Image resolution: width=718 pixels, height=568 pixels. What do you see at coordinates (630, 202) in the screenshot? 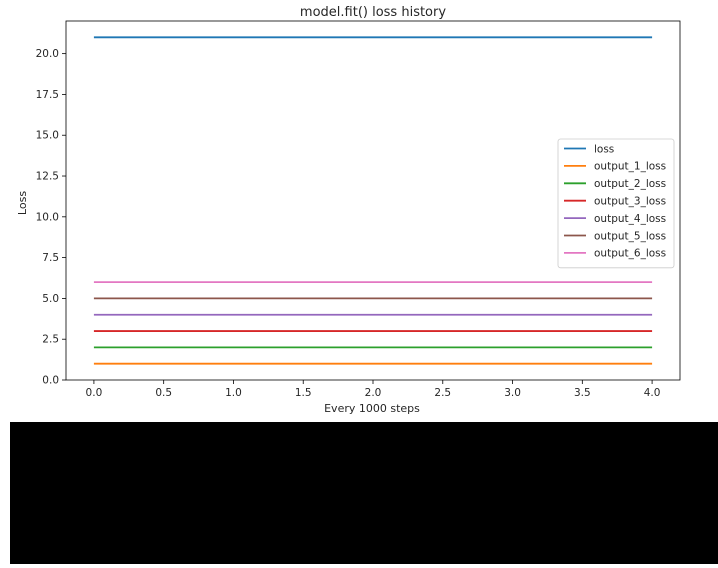
I see `legend-label-output-3-loss: output_3_loss` at bounding box center [630, 202].